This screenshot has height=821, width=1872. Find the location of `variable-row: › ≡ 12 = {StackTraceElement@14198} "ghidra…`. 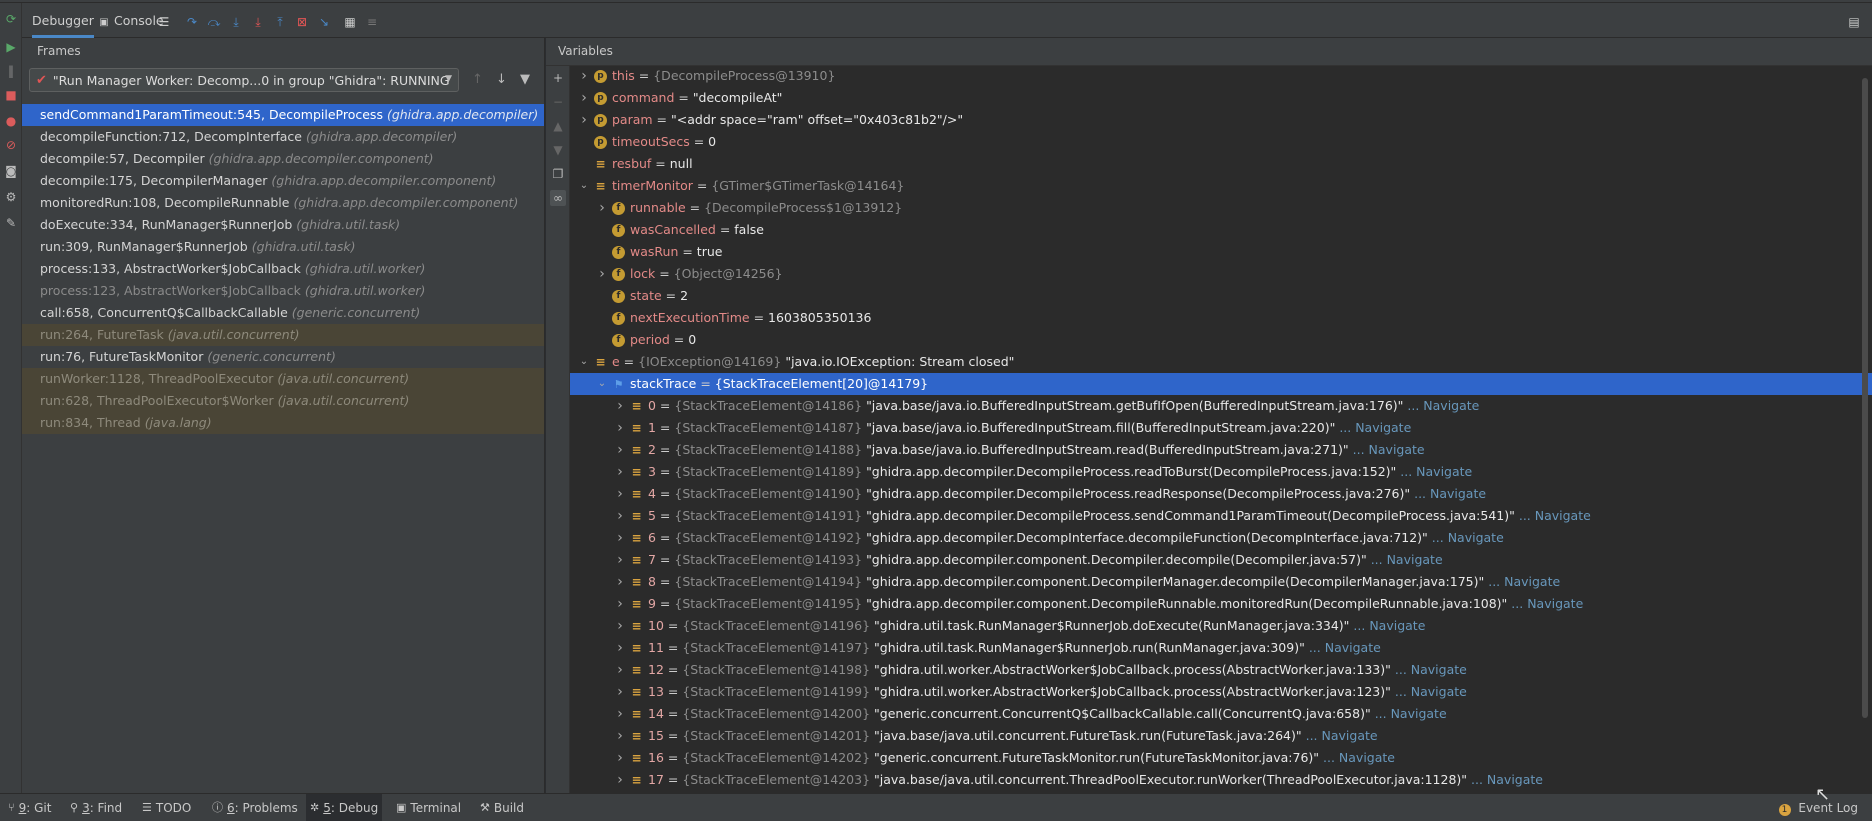

variable-row: › ≡ 12 = {StackTraceElement@14198} "ghidra… is located at coordinates (1221, 670).